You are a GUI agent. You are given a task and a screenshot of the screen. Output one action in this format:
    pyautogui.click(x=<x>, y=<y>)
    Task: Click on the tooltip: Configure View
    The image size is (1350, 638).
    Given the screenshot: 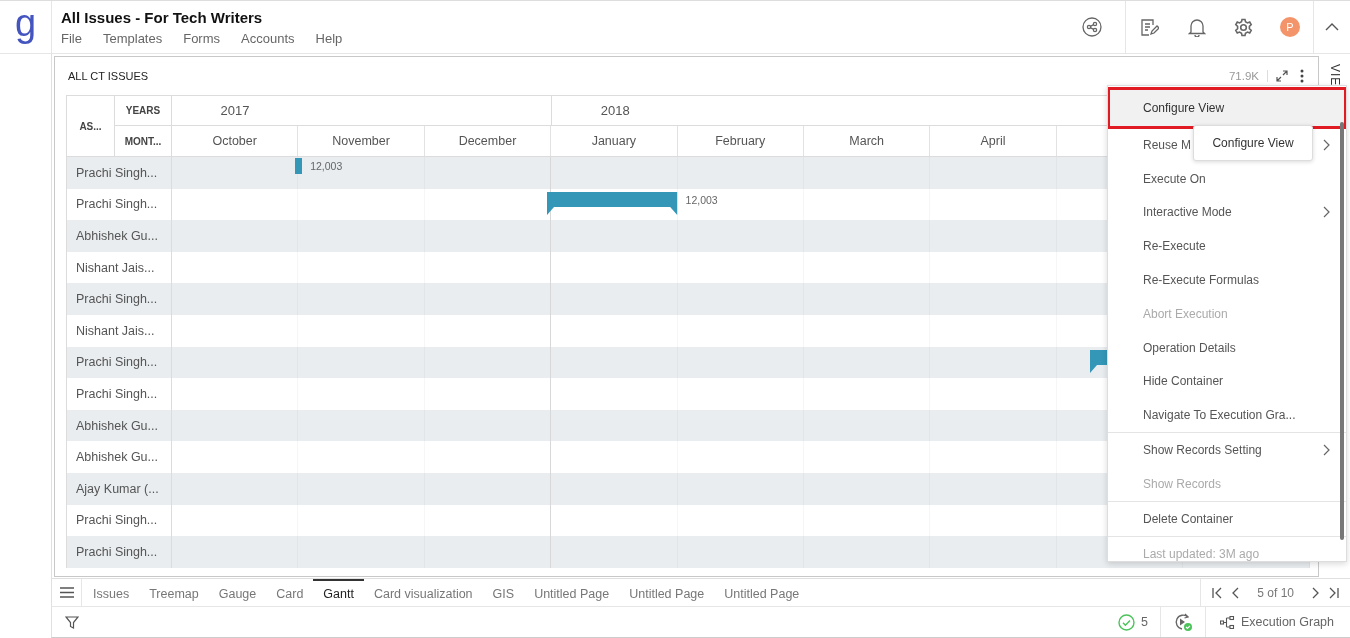 What is the action you would take?
    pyautogui.click(x=1253, y=143)
    